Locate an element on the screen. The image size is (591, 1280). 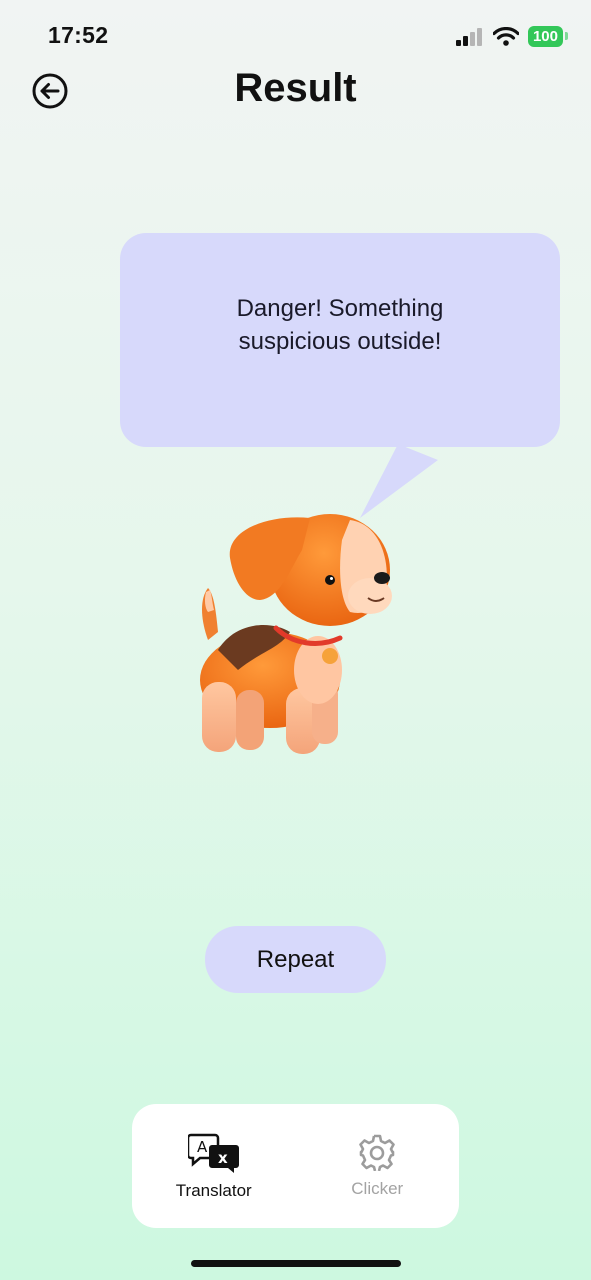
translation-text: Danger! Something suspicious outside! is located at coordinates (340, 325).